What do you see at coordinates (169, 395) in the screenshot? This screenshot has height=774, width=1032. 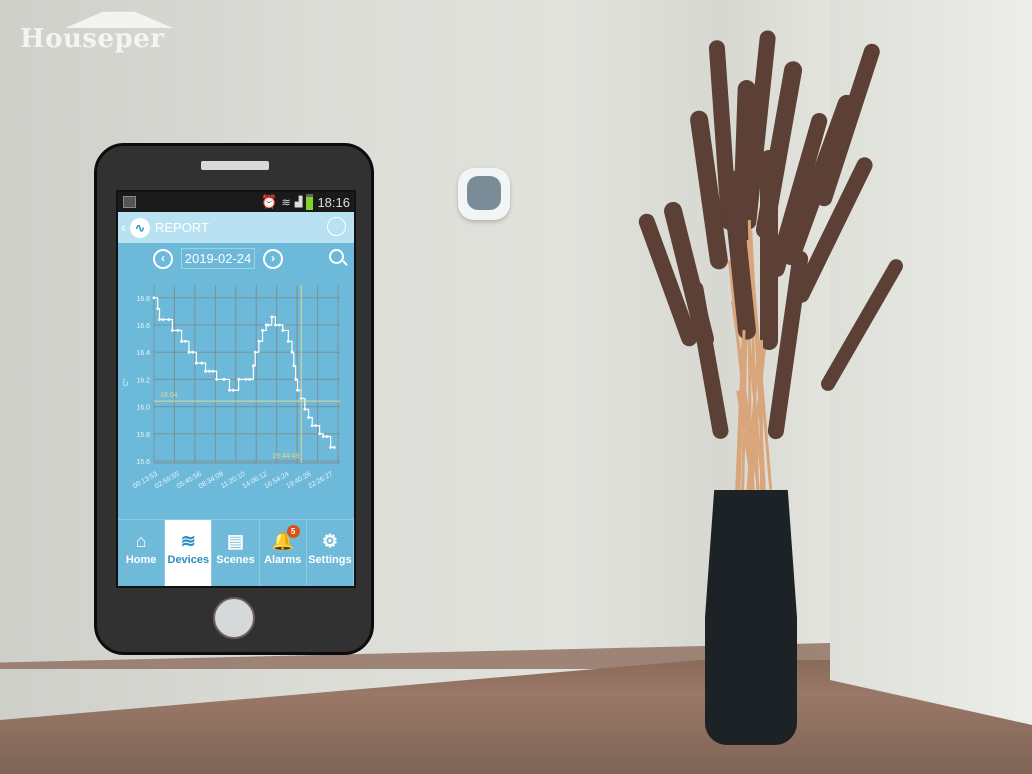 I see `cursor-value-label: 16.04` at bounding box center [169, 395].